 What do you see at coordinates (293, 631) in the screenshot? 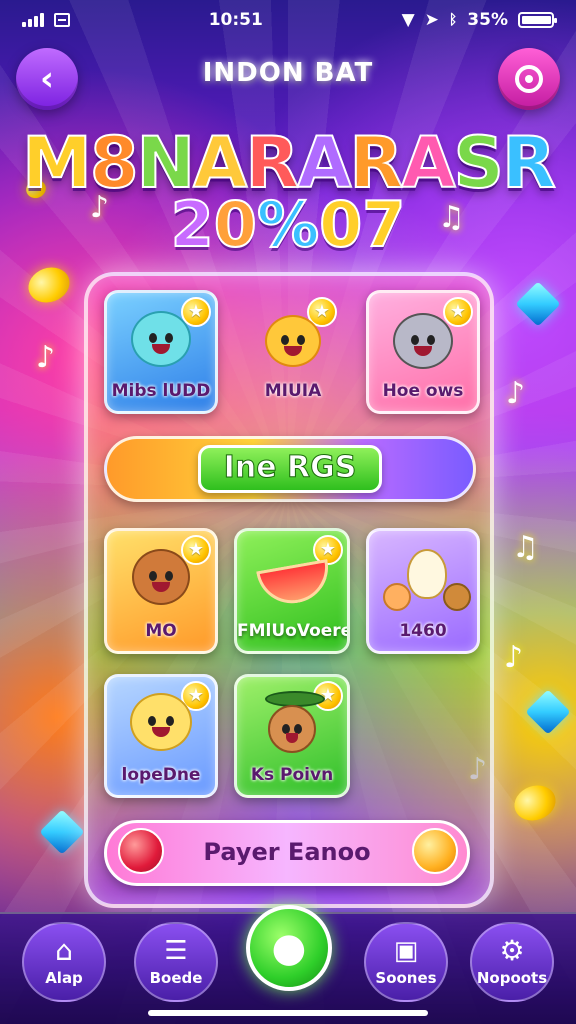
I see `level-card-label: FMlUoVoere` at bounding box center [293, 631].